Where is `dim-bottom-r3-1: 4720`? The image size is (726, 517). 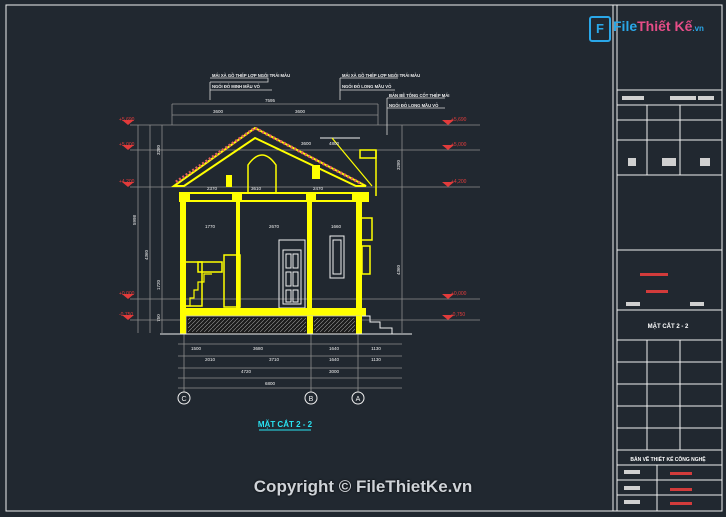 dim-bottom-r3-1: 4720 is located at coordinates (246, 371).